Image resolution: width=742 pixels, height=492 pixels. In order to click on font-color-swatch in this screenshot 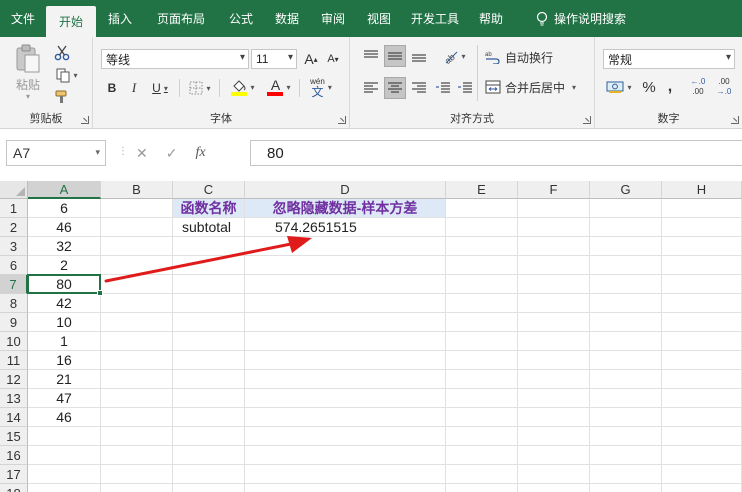, I will do `click(275, 94)`.